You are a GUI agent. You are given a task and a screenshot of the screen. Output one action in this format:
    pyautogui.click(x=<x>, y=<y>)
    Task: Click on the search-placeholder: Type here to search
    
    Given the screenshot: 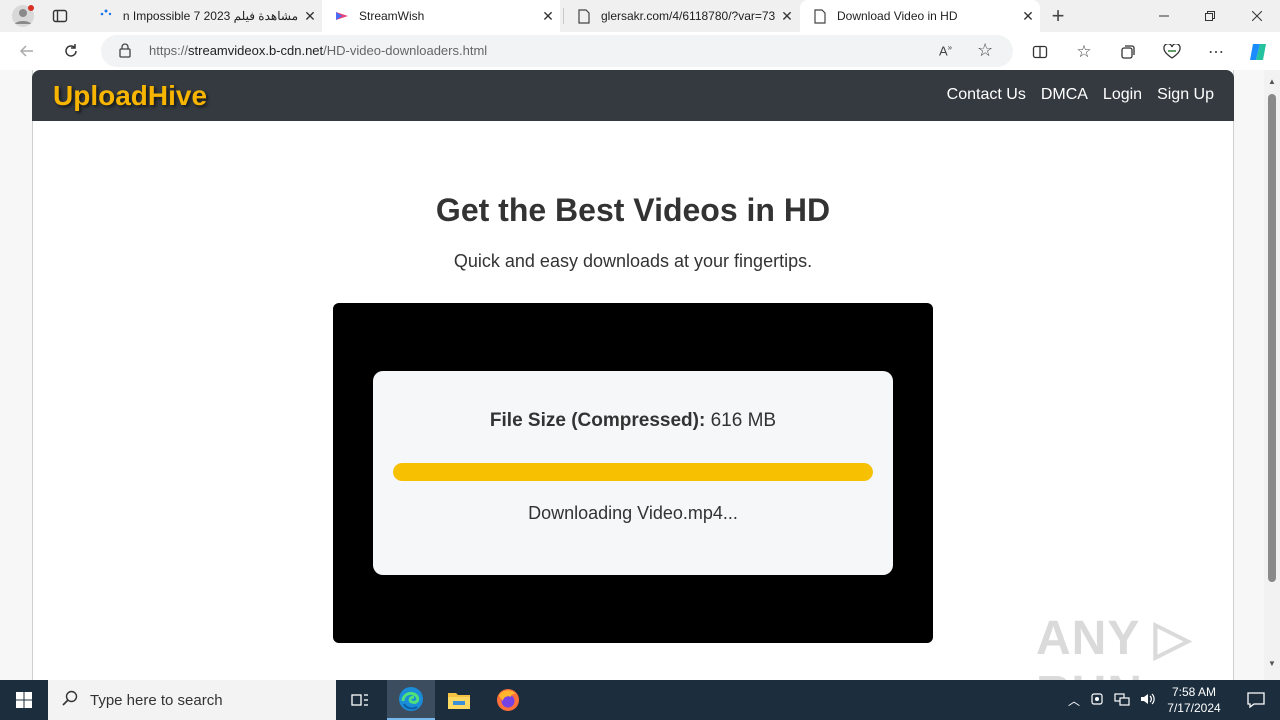 What is the action you would take?
    pyautogui.click(x=156, y=700)
    